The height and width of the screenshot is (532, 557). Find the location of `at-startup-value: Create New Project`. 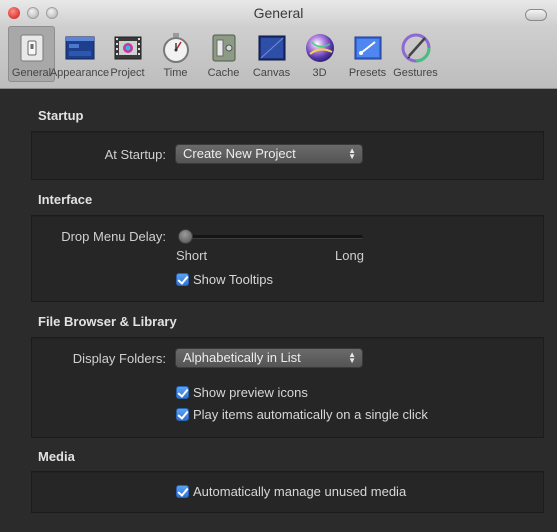

at-startup-value: Create New Project is located at coordinates (239, 153).